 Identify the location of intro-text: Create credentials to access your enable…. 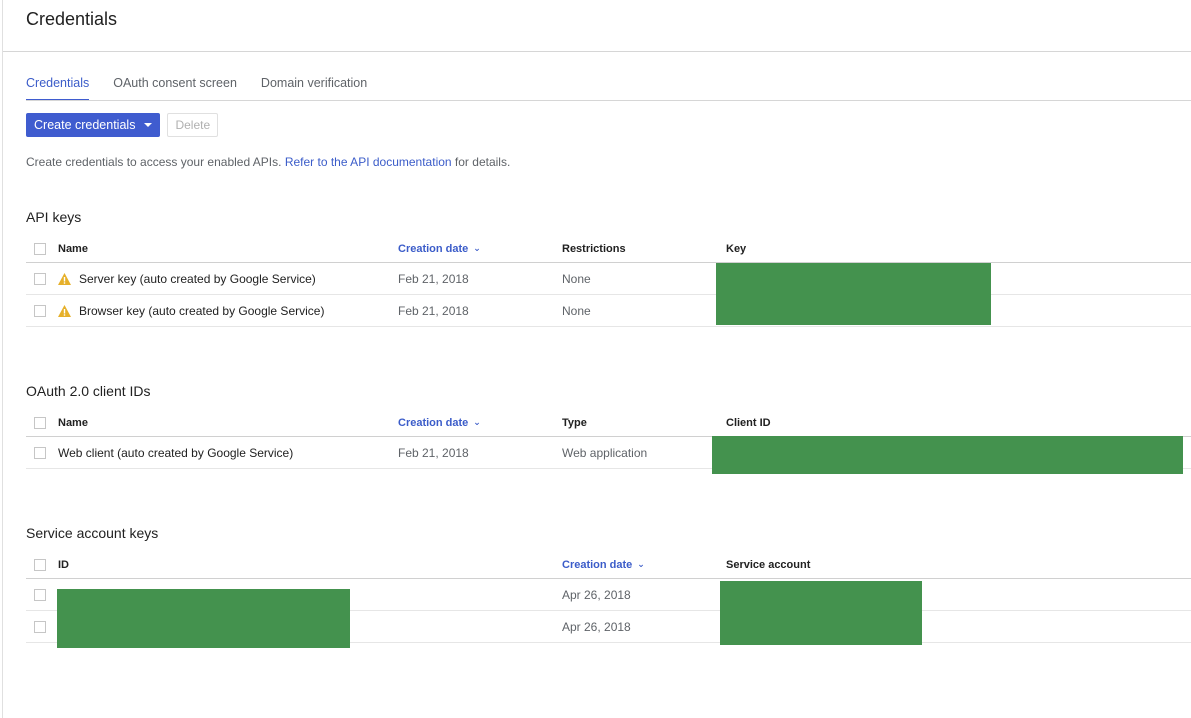
(268, 162).